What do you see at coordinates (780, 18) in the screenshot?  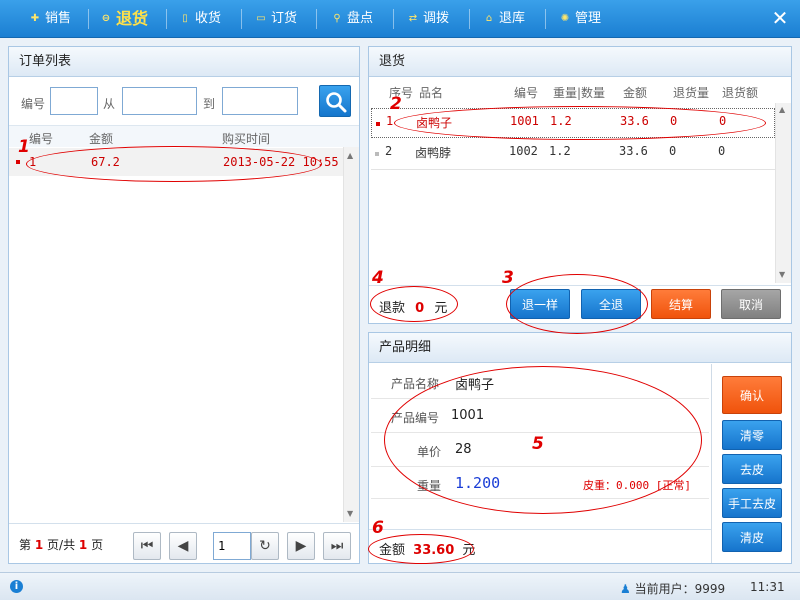 I see `close-icon: ✕` at bounding box center [780, 18].